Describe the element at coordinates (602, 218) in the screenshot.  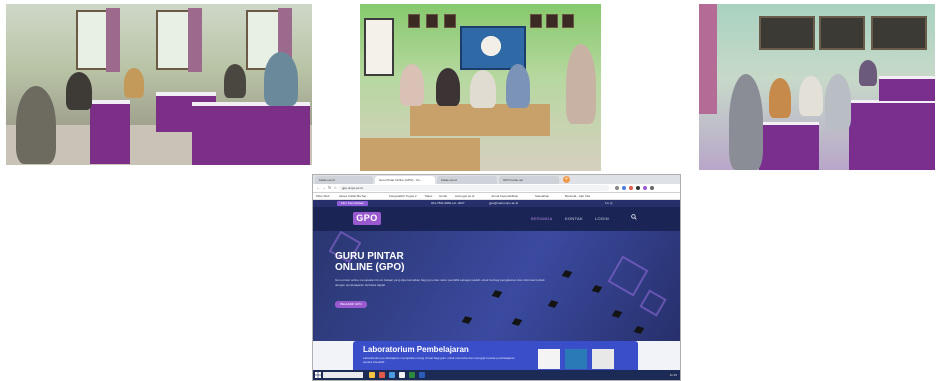
I see `nav-item-login: LOGIN` at that location.